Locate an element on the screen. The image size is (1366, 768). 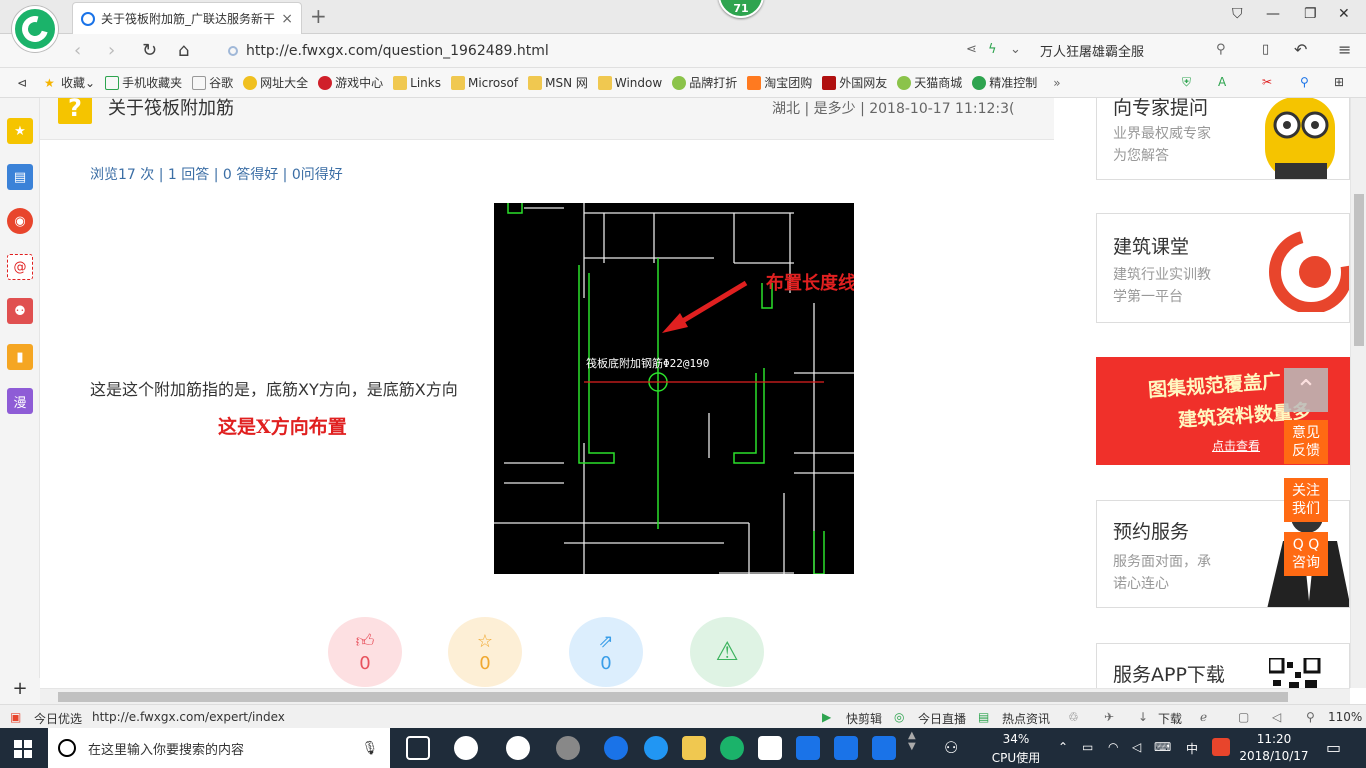
ime-indicator: 中 is located at coordinates (1192, 748).